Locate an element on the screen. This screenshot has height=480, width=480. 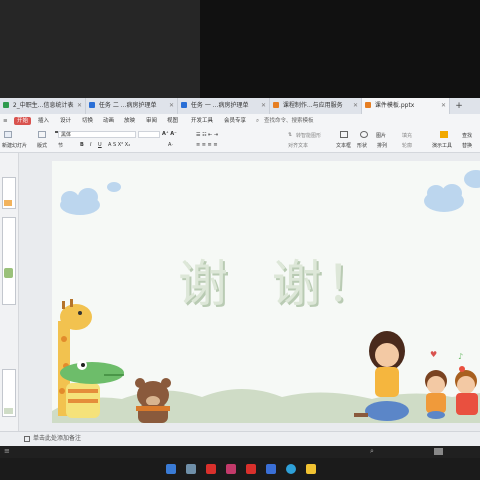
menu-member: 会员专享 is located at coordinates (235, 121).